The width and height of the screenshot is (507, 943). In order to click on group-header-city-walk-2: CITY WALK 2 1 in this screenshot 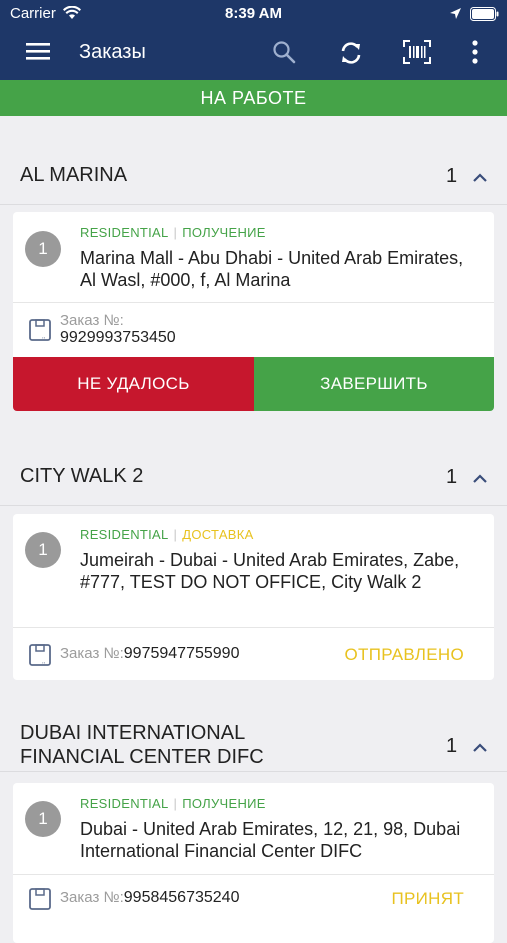, I will do `click(253, 477)`.